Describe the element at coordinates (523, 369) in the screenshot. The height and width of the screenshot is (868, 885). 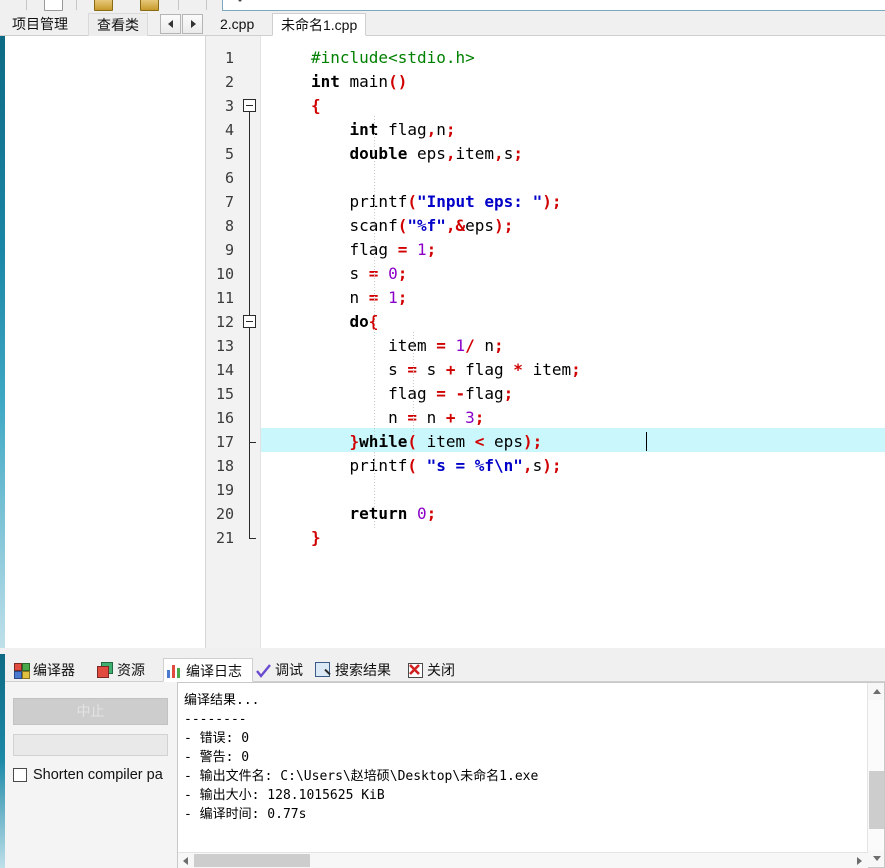
I see `code-token: *` at that location.